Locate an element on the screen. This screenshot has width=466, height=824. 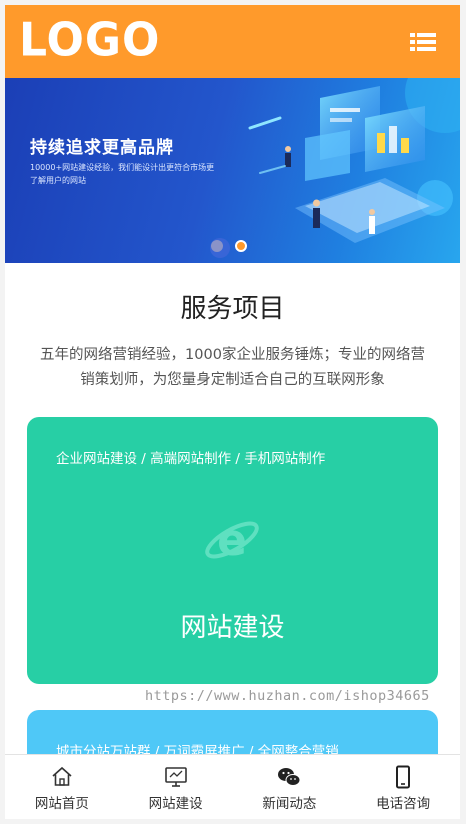
banner-title: 持续追求更高品牌 is located at coordinates (102, 148).